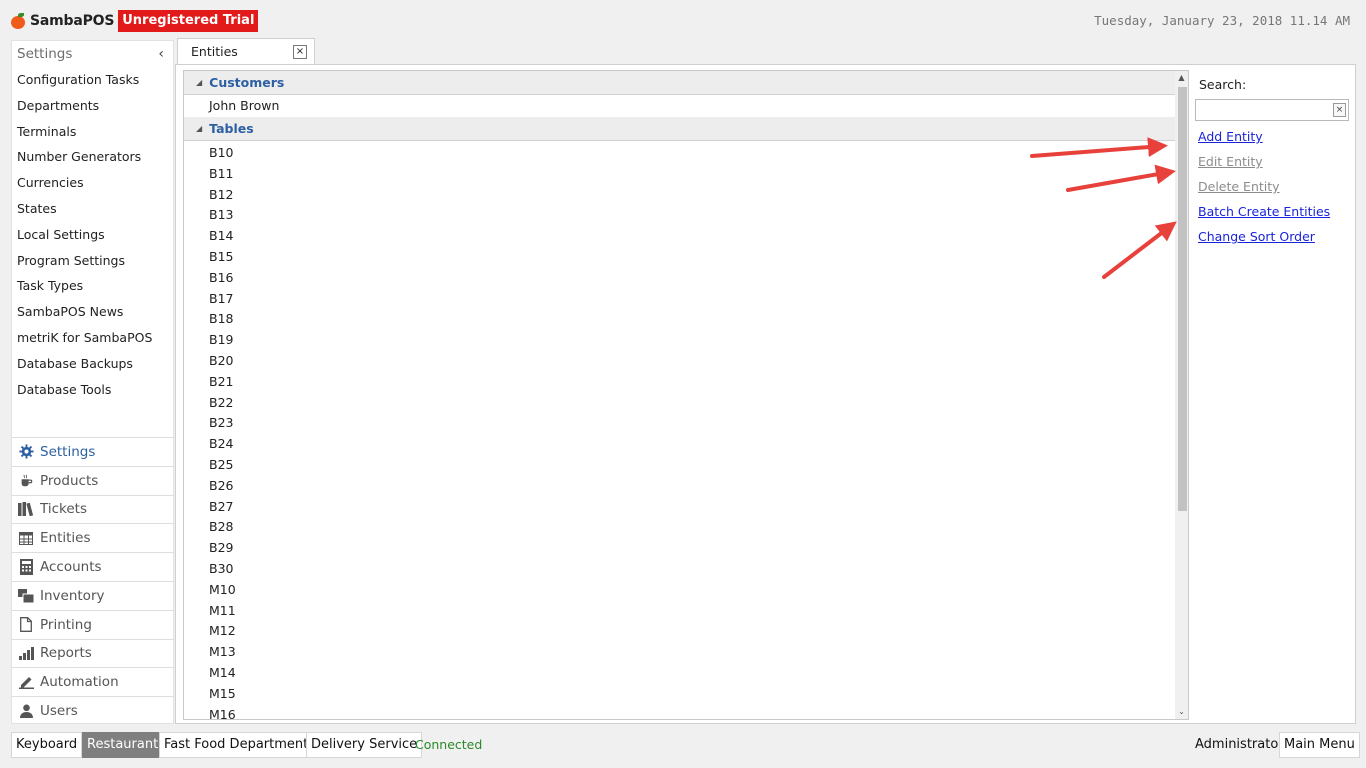  What do you see at coordinates (65, 538) in the screenshot?
I see `nav-label: Entities` at bounding box center [65, 538].